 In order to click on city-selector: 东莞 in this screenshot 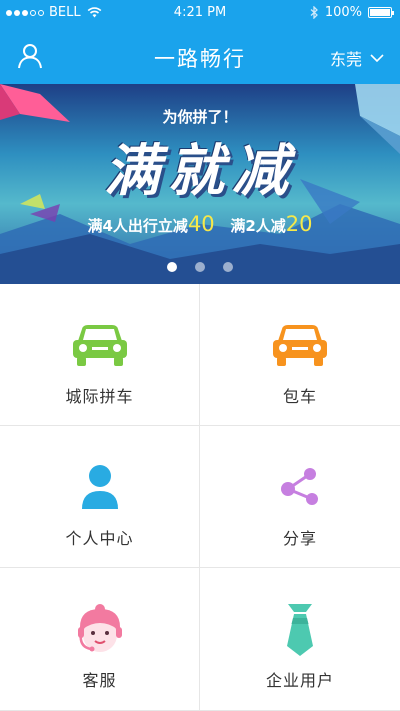, I will do `click(357, 58)`.